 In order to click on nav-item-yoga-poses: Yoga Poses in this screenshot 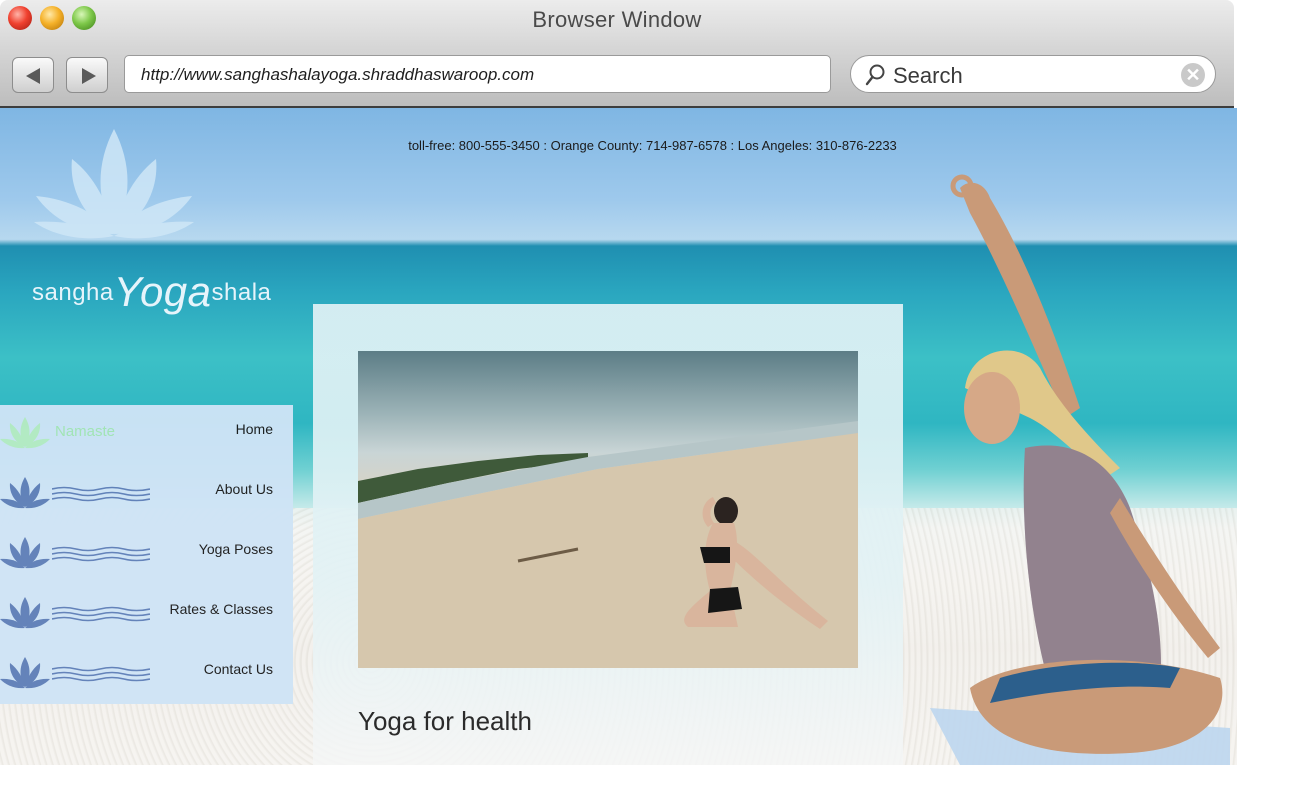, I will do `click(146, 555)`.